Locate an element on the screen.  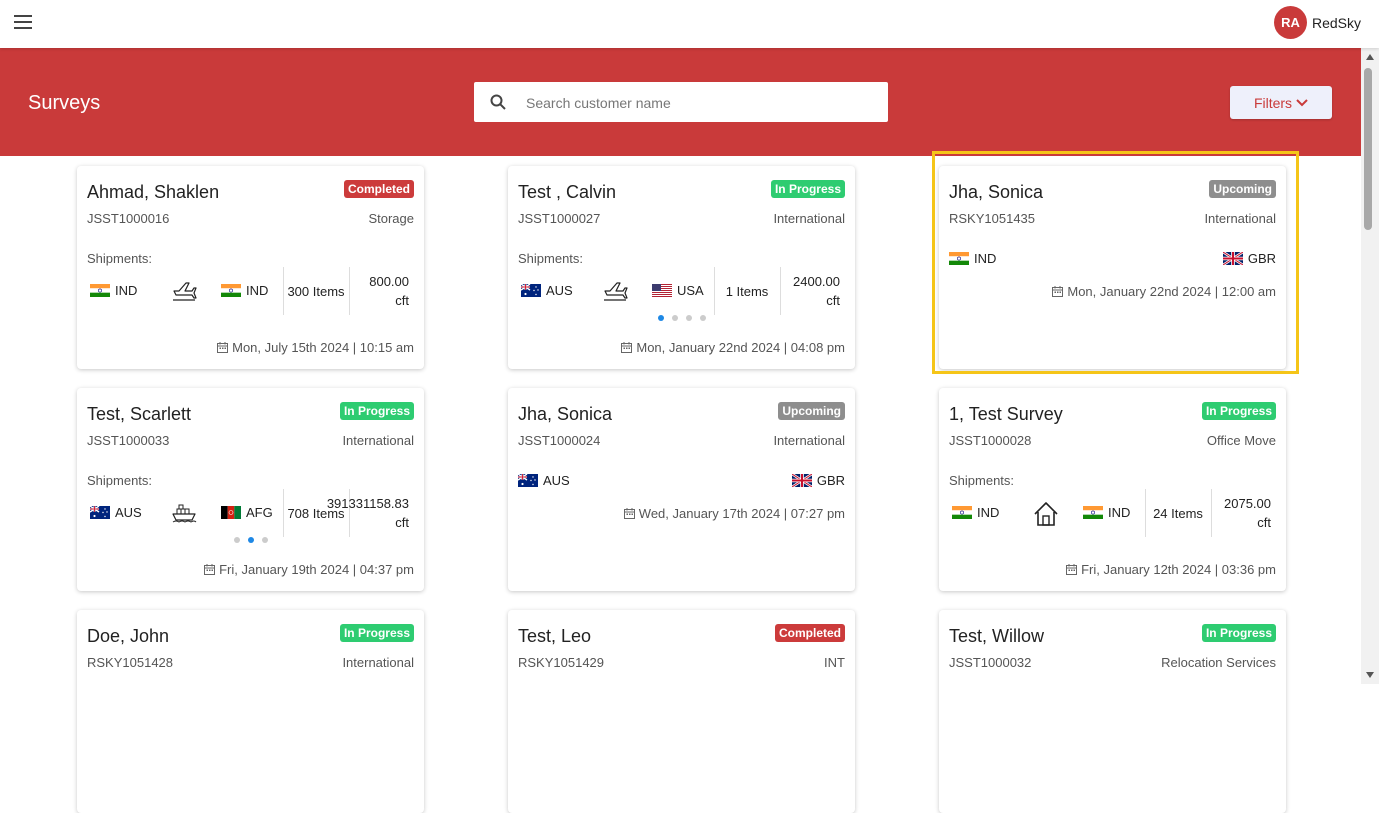
customer-name: Ahmad, Shaklen is located at coordinates (153, 192).